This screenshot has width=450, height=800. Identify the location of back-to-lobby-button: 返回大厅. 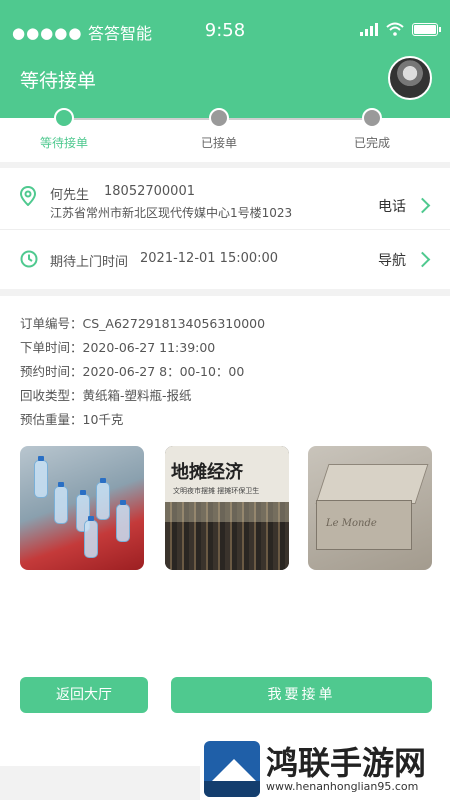
(84, 695).